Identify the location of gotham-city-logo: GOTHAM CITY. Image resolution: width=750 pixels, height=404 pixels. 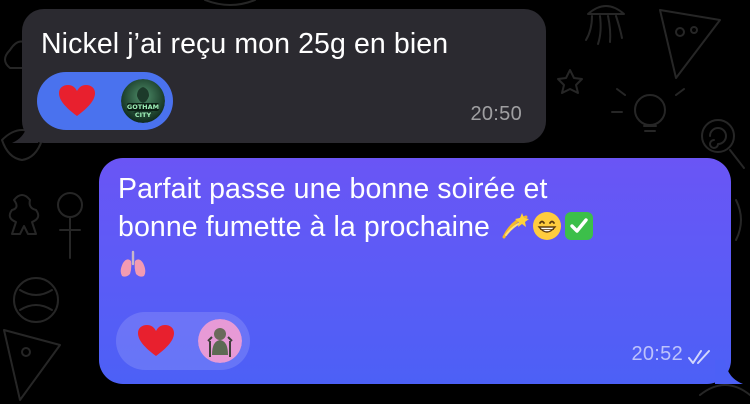
(143, 101).